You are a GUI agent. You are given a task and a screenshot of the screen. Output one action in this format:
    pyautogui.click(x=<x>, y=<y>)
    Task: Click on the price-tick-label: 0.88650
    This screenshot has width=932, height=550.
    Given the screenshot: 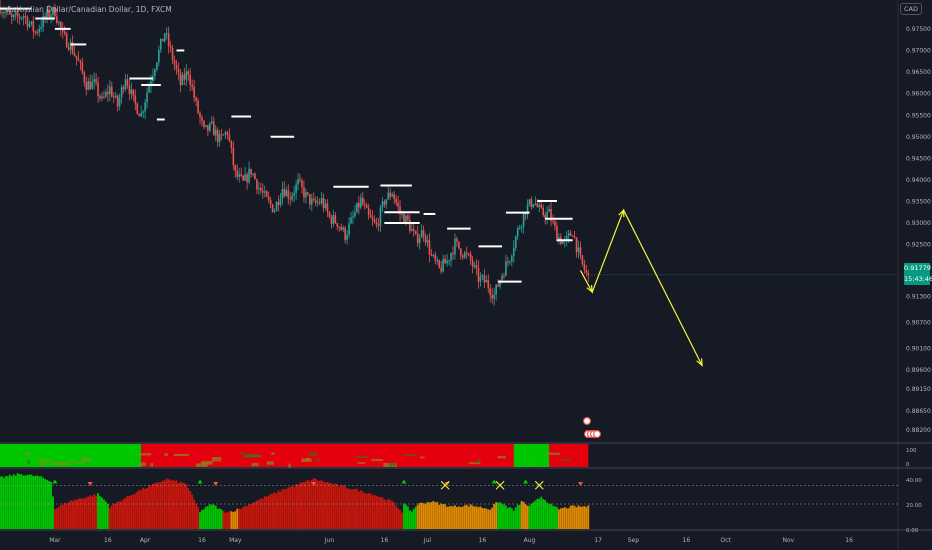 What is the action you would take?
    pyautogui.click(x=918, y=411)
    